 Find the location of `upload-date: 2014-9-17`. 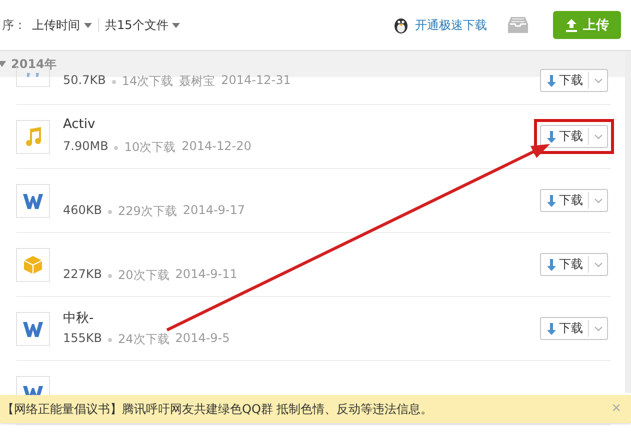

upload-date: 2014-9-17 is located at coordinates (214, 211).